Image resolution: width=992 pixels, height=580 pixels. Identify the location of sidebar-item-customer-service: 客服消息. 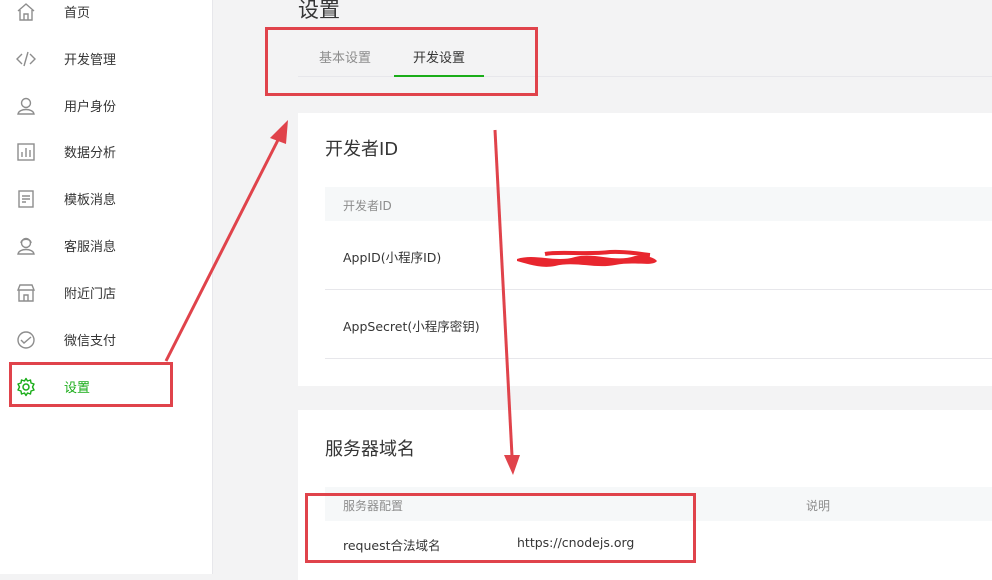
(106, 245).